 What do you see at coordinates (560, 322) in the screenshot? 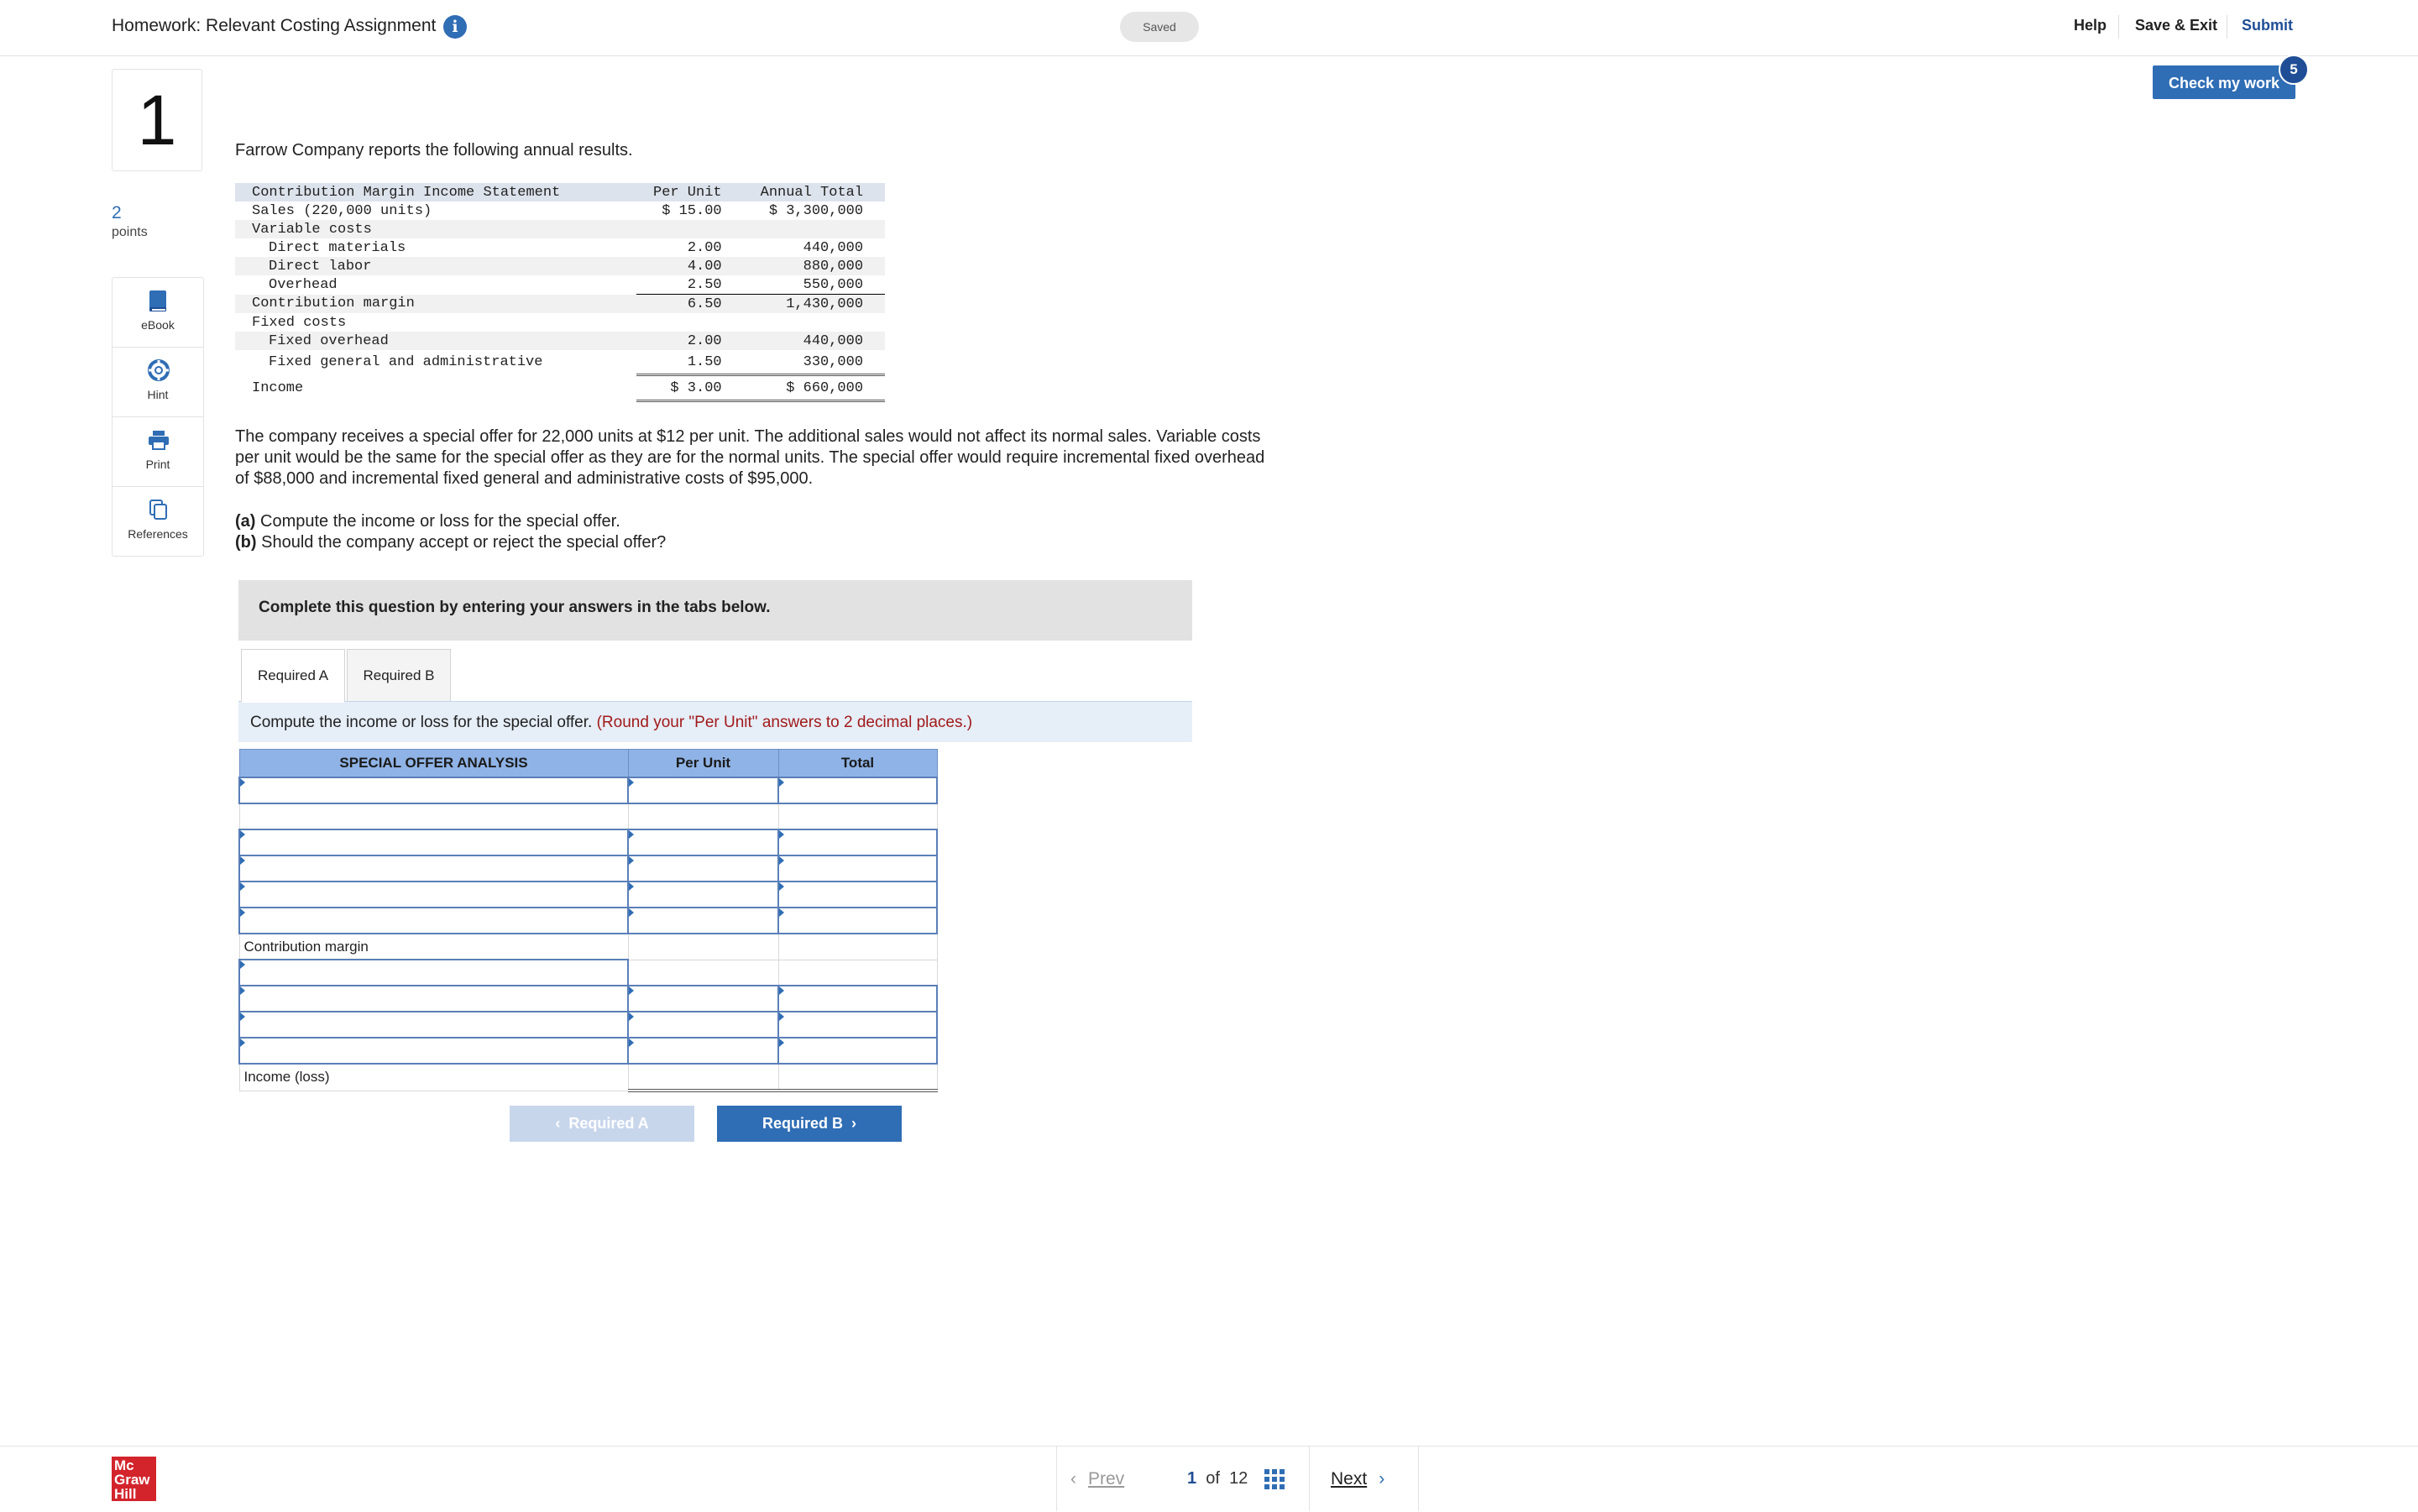
I see `table-row: Fixed costs` at bounding box center [560, 322].